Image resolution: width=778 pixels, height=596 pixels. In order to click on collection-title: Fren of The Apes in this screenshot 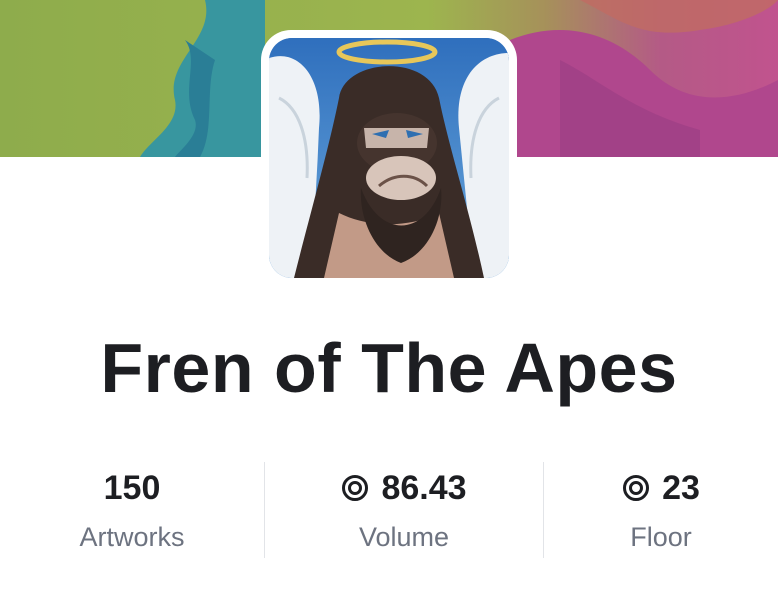, I will do `click(389, 368)`.